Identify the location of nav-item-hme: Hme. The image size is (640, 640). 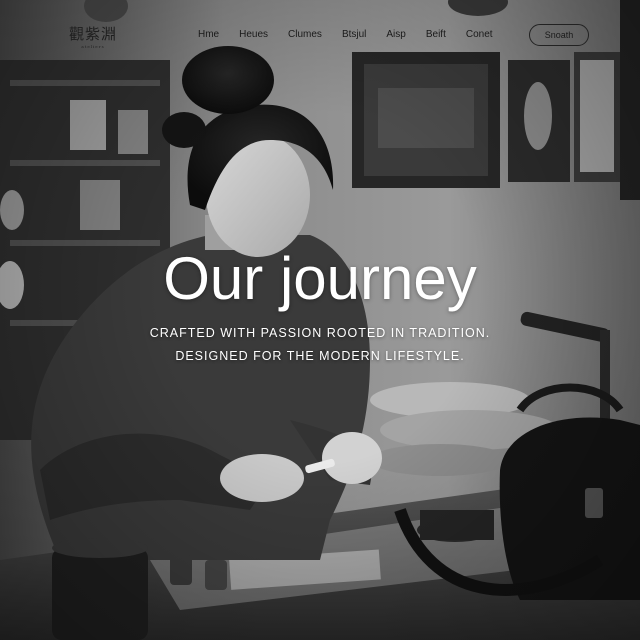
(208, 34).